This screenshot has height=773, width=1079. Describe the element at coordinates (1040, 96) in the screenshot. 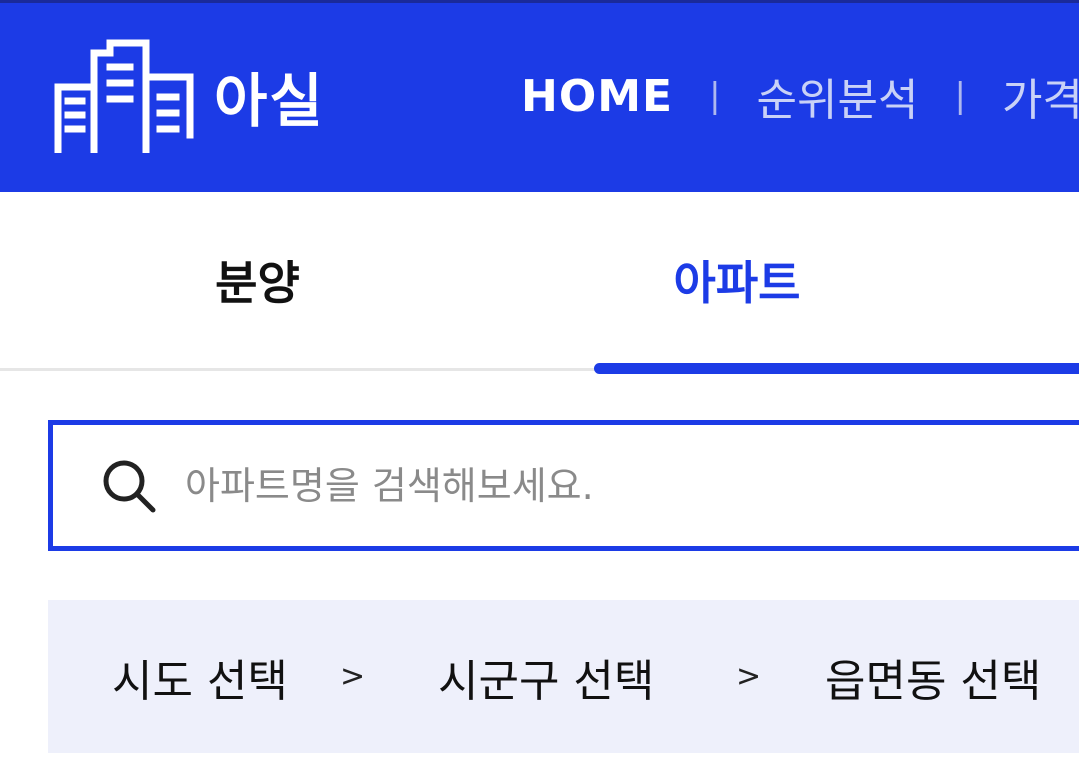

I see `nav-price: 가격` at that location.